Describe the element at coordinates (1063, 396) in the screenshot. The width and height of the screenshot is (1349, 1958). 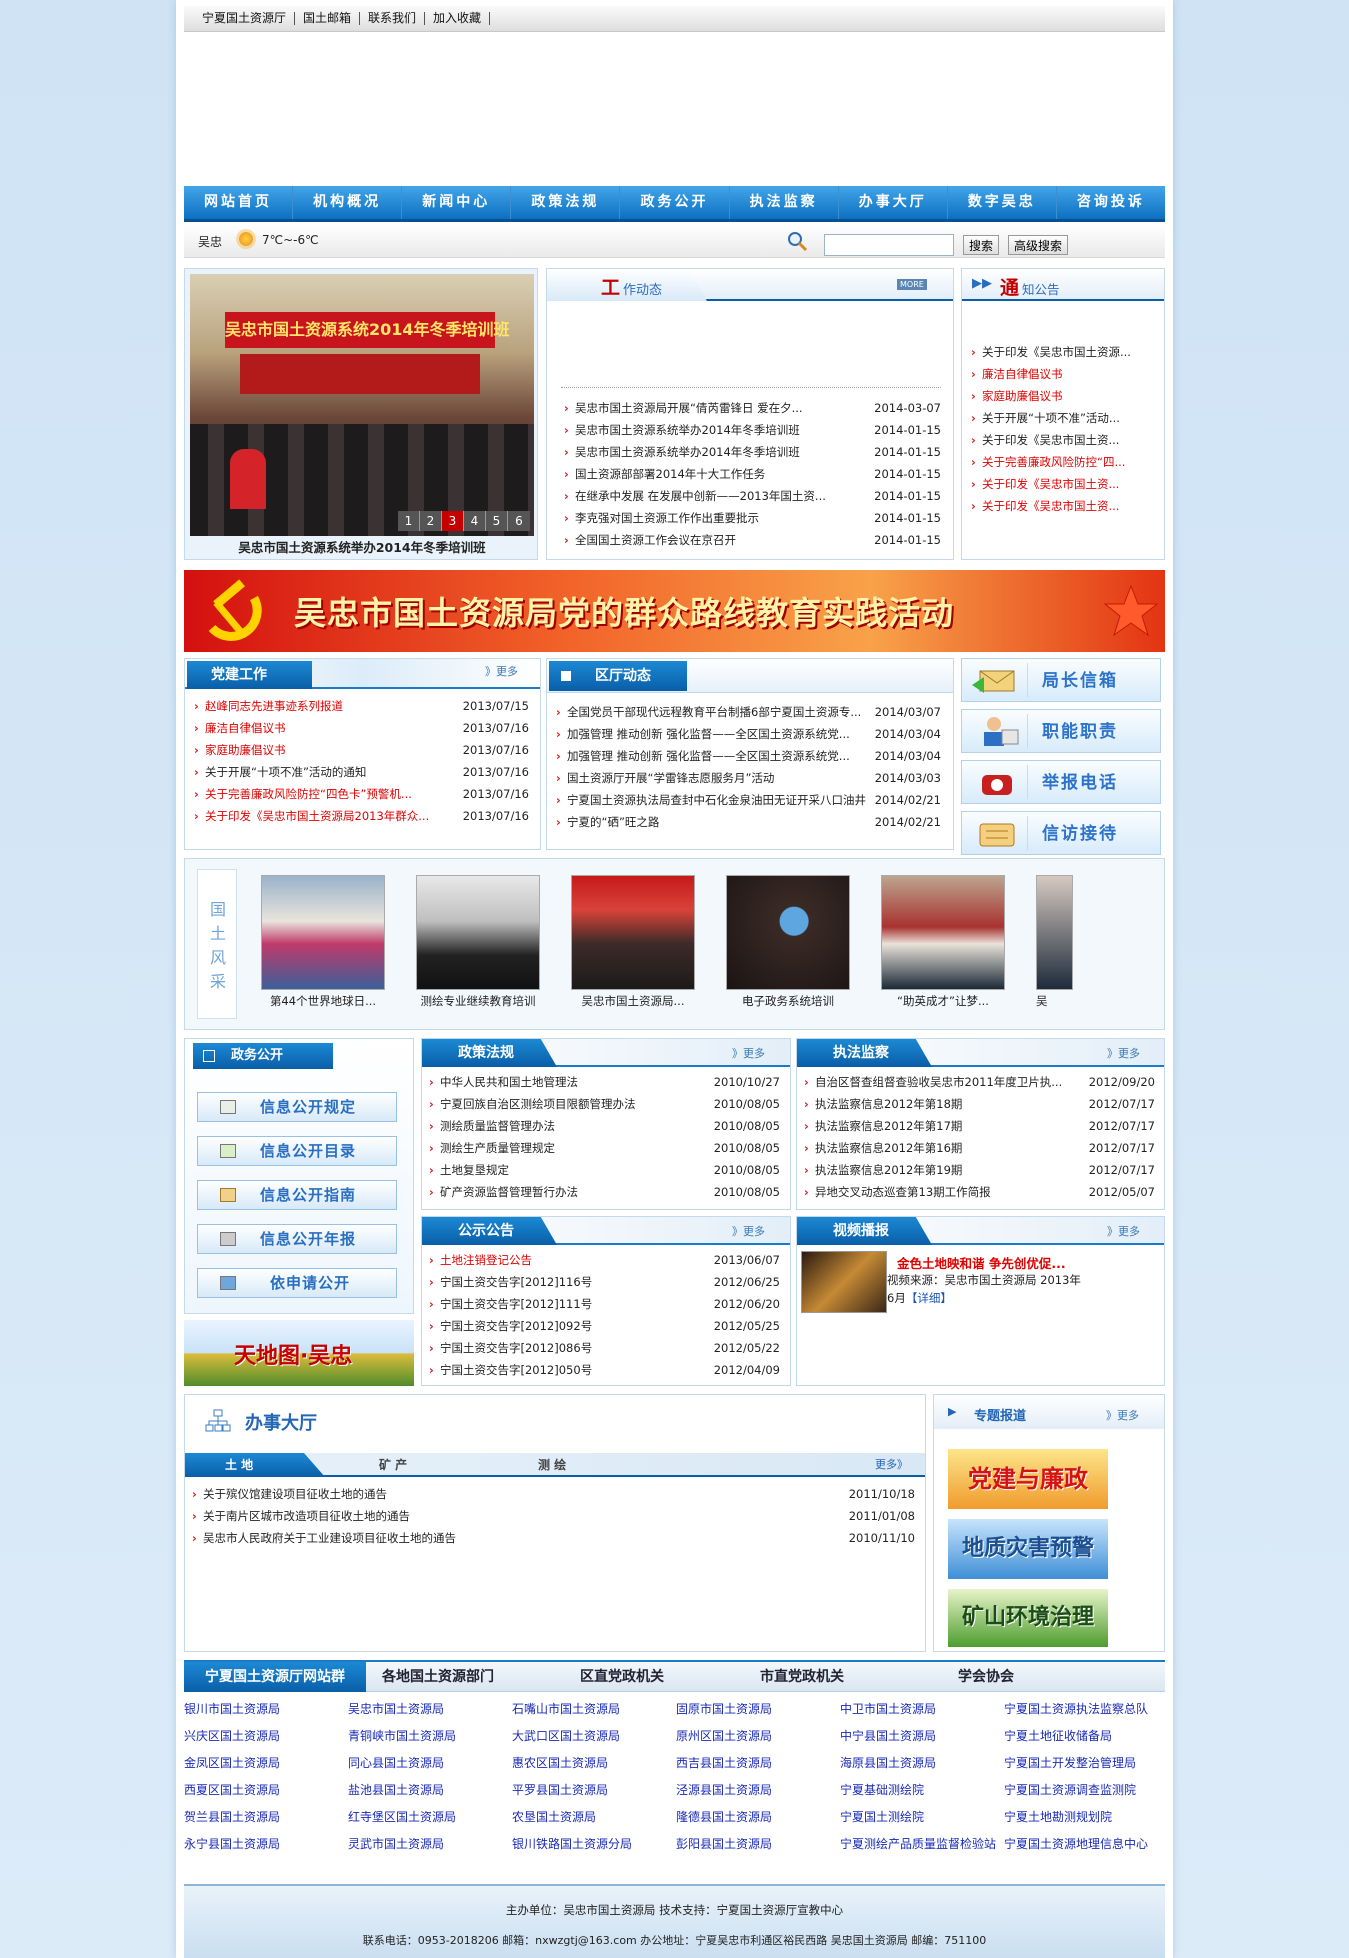
I see `notice-item: 家庭助廉倡议书` at that location.